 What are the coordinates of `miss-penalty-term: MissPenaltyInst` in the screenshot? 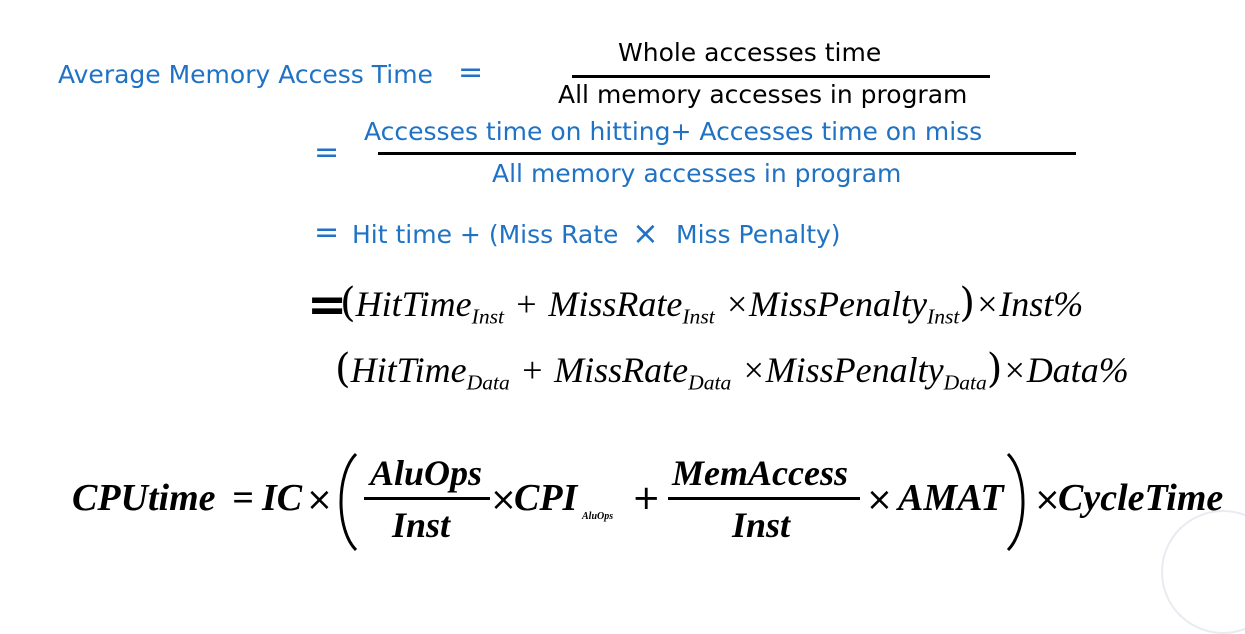 It's located at (854, 306).